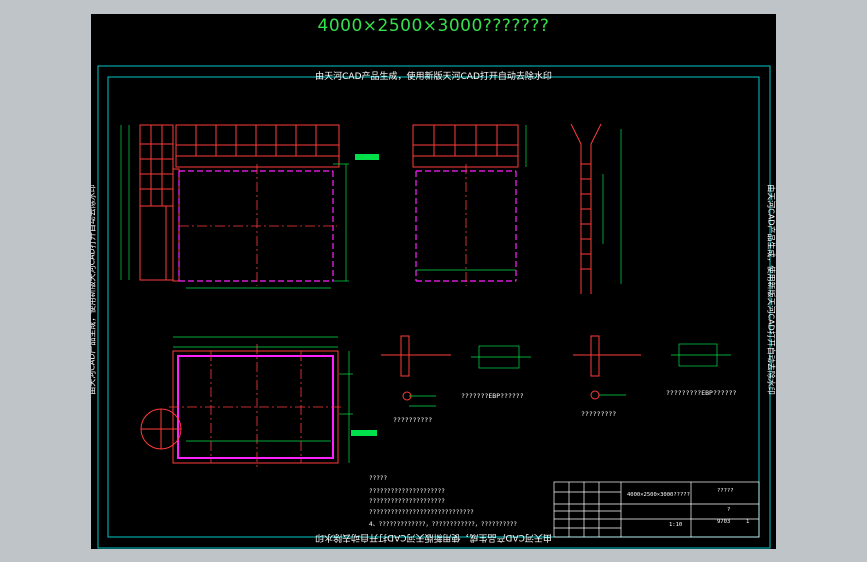 The width and height of the screenshot is (867, 562). I want to click on title-block-company: ?????, so click(725, 491).